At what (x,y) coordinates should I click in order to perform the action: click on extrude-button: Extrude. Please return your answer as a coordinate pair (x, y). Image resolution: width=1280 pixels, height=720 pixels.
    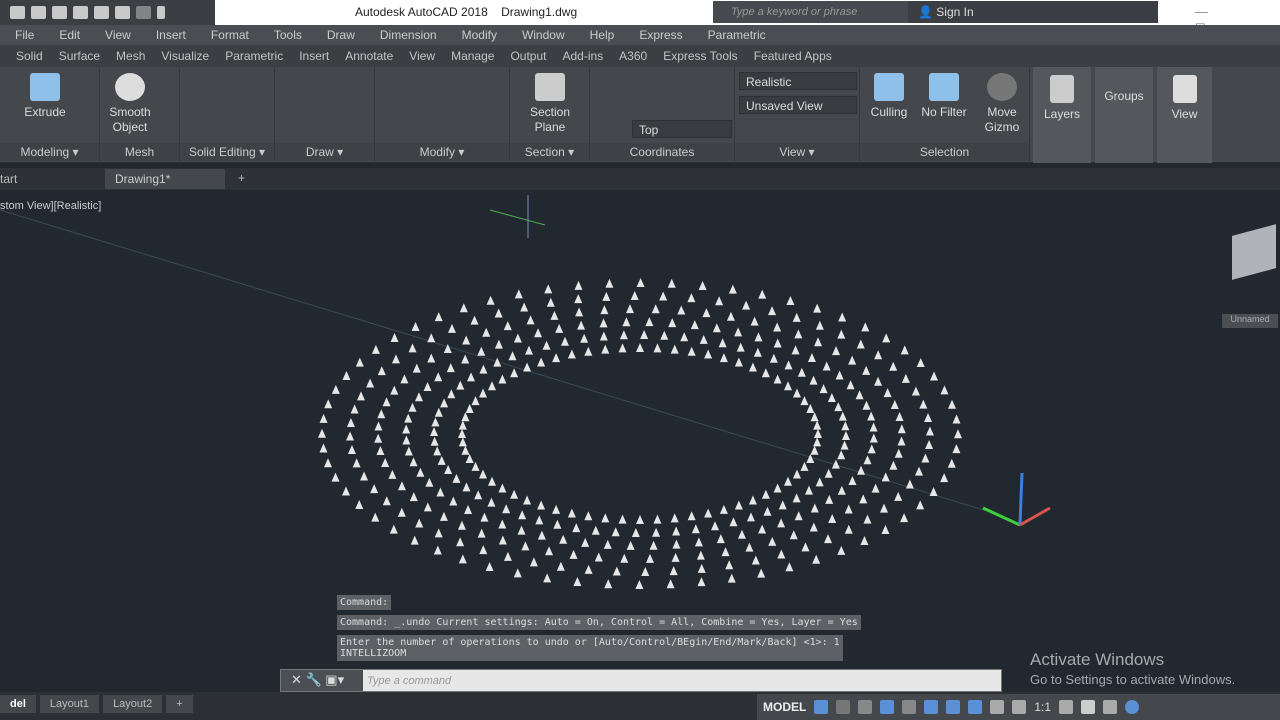
    Looking at the image, I should click on (45, 96).